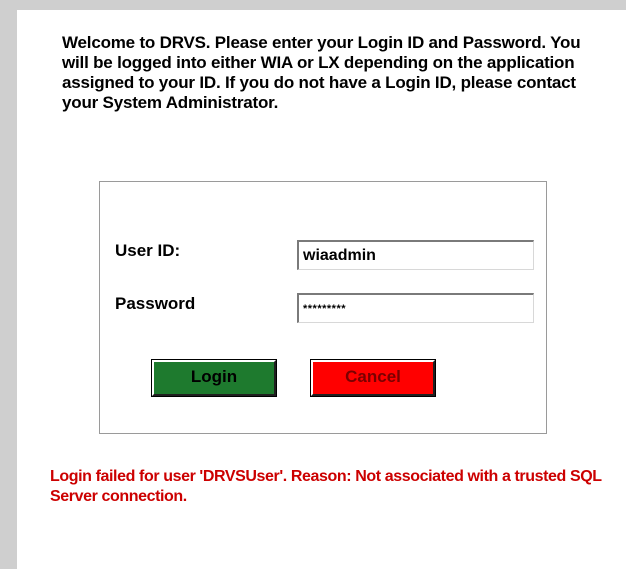 The image size is (626, 569). I want to click on top-border, so click(313, 5).